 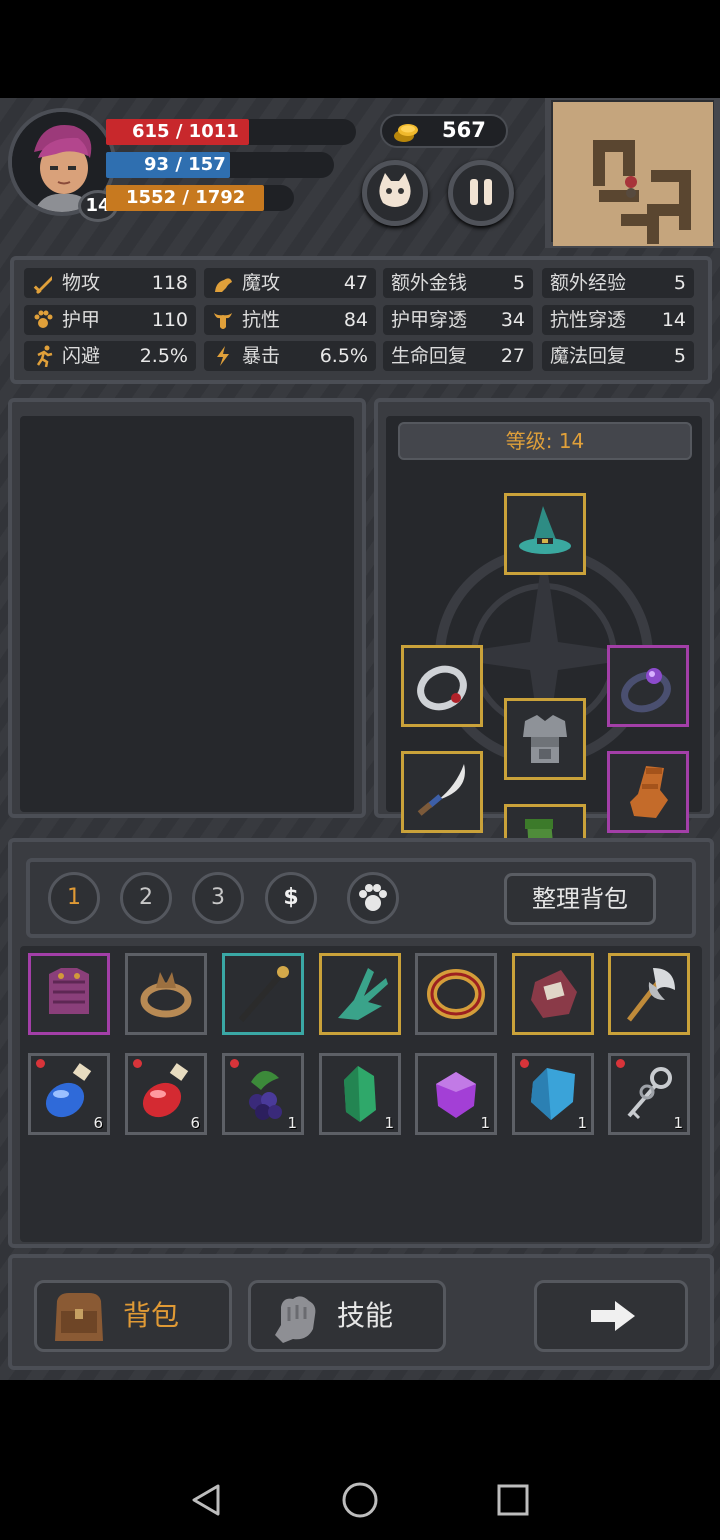 I want to click on stat-item: 生命回复 27, so click(x=458, y=356).